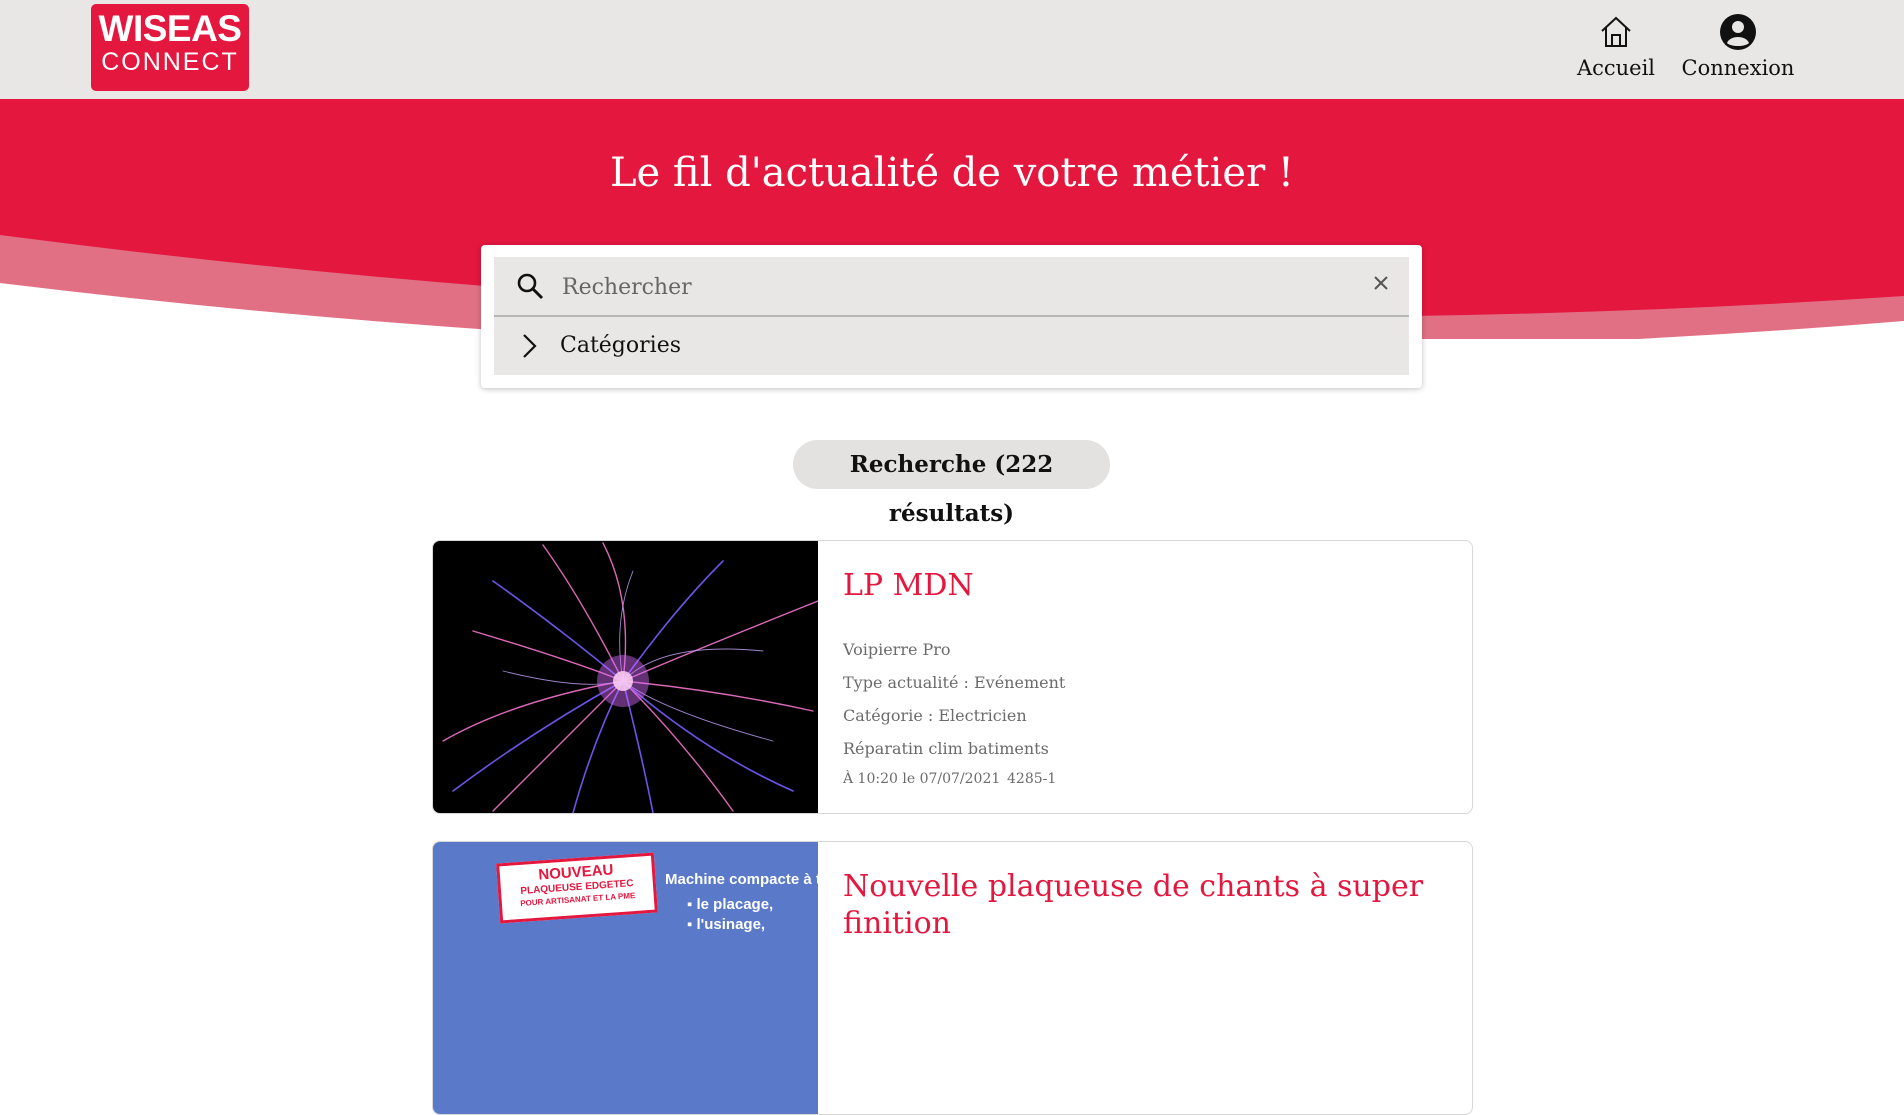  Describe the element at coordinates (1148, 585) in the screenshot. I see `news-card-title: LP MDN` at that location.